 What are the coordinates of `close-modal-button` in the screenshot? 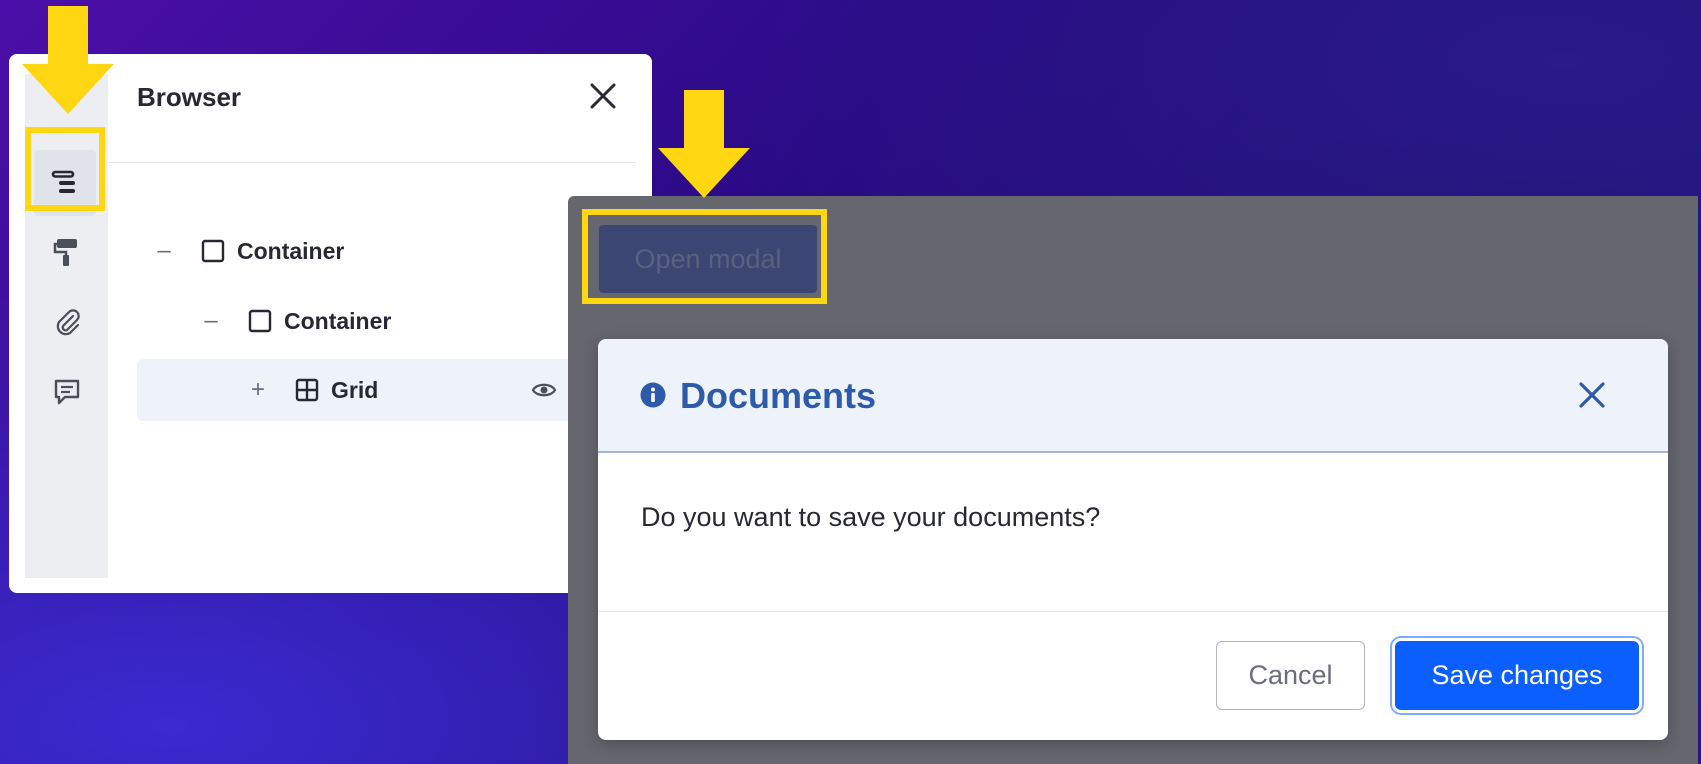 It's located at (1592, 395).